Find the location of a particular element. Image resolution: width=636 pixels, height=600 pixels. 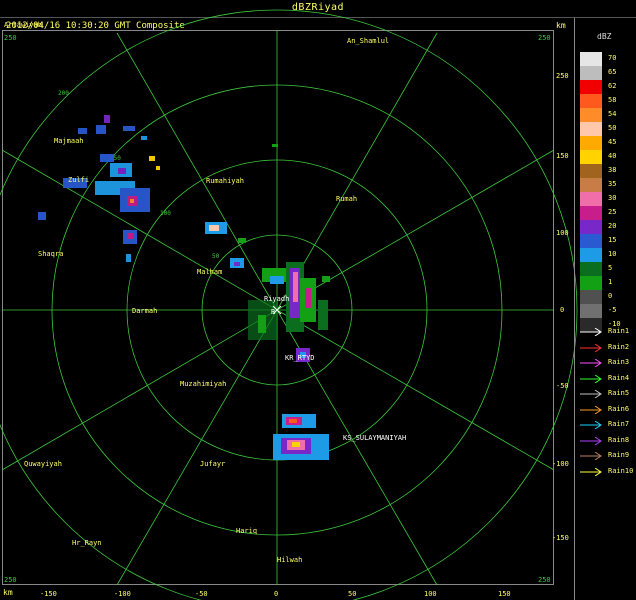

legend-item: 50 is located at coordinates (607, 129).